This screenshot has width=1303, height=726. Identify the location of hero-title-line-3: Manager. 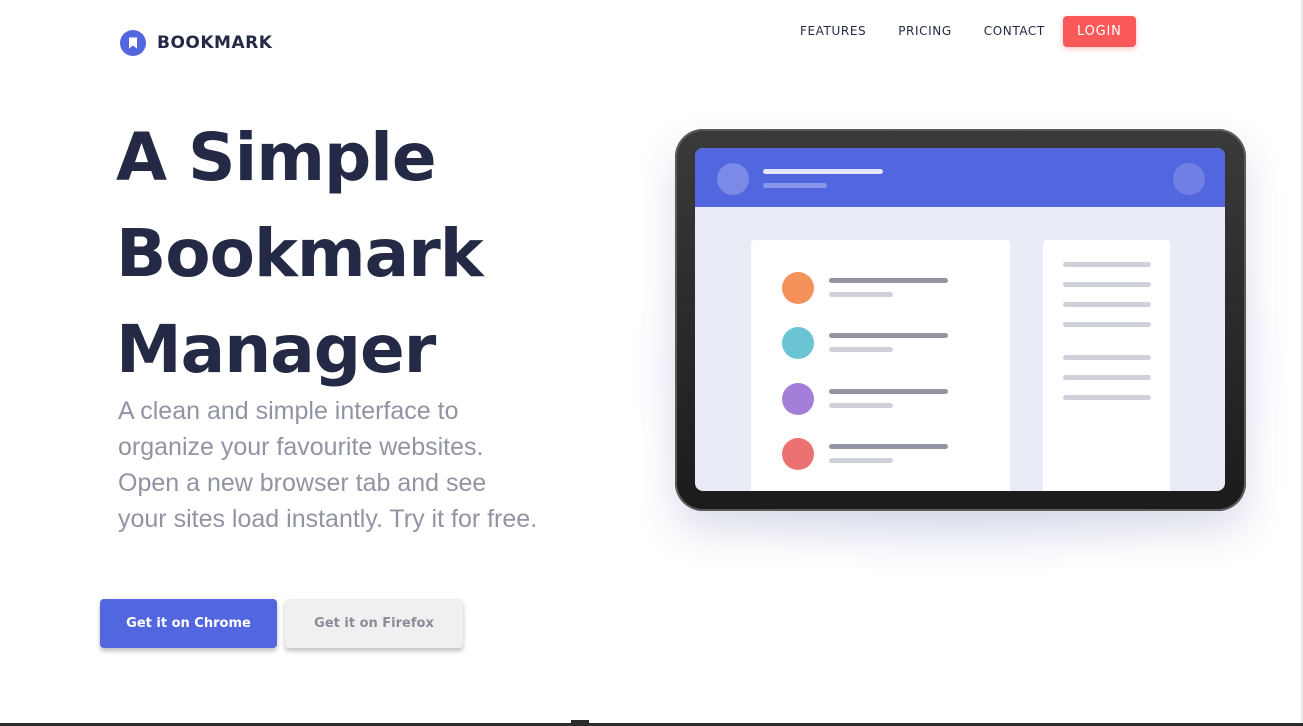
(276, 349).